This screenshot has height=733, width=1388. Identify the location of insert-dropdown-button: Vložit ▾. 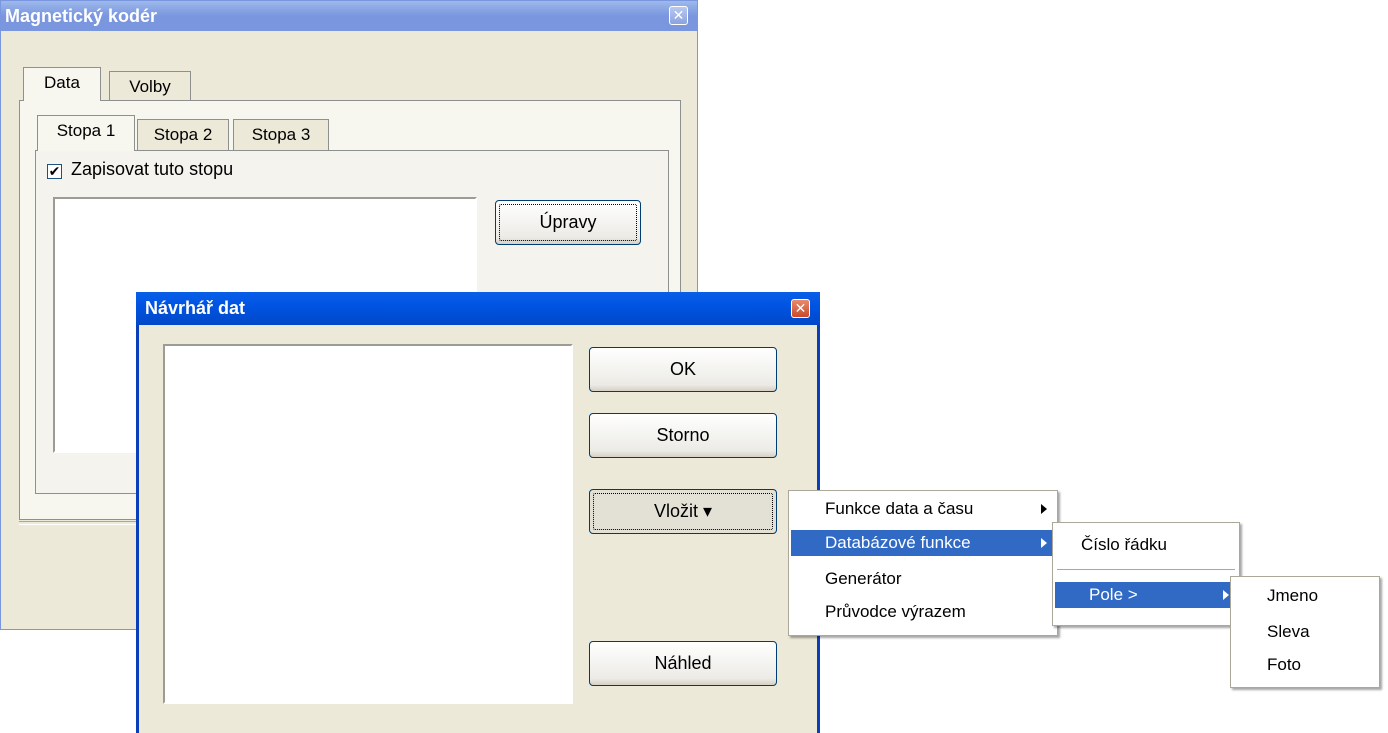
(683, 511).